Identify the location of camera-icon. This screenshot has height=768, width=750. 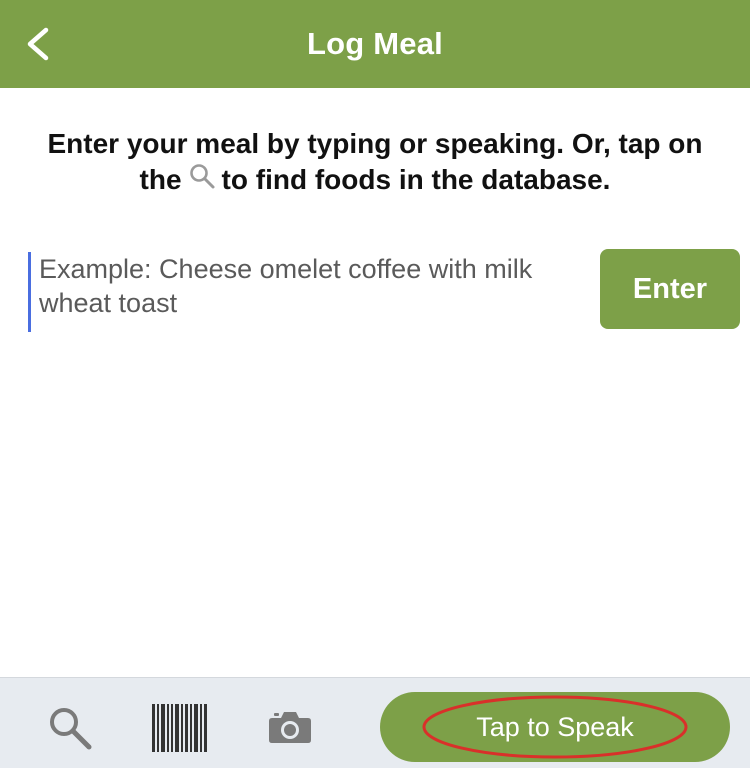
(290, 727).